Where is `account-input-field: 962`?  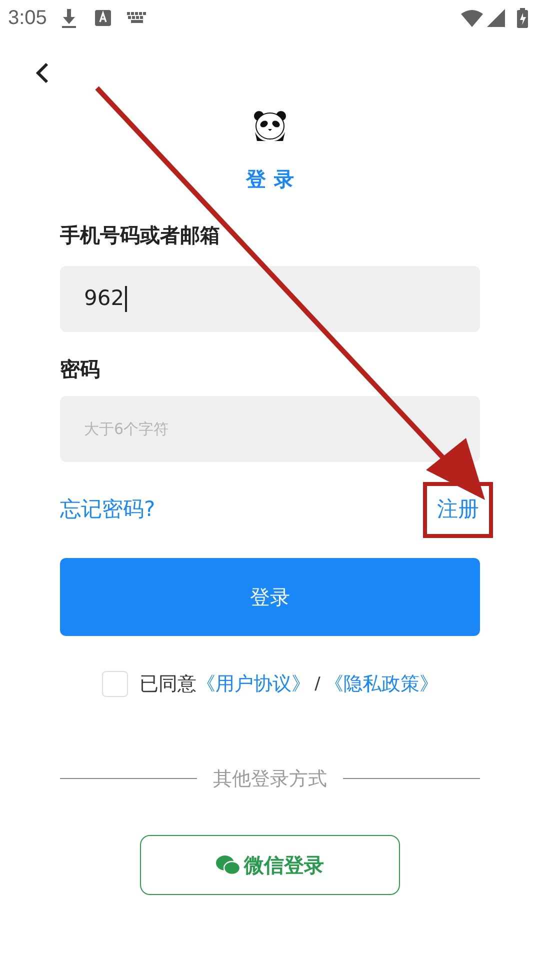
account-input-field: 962 is located at coordinates (270, 299).